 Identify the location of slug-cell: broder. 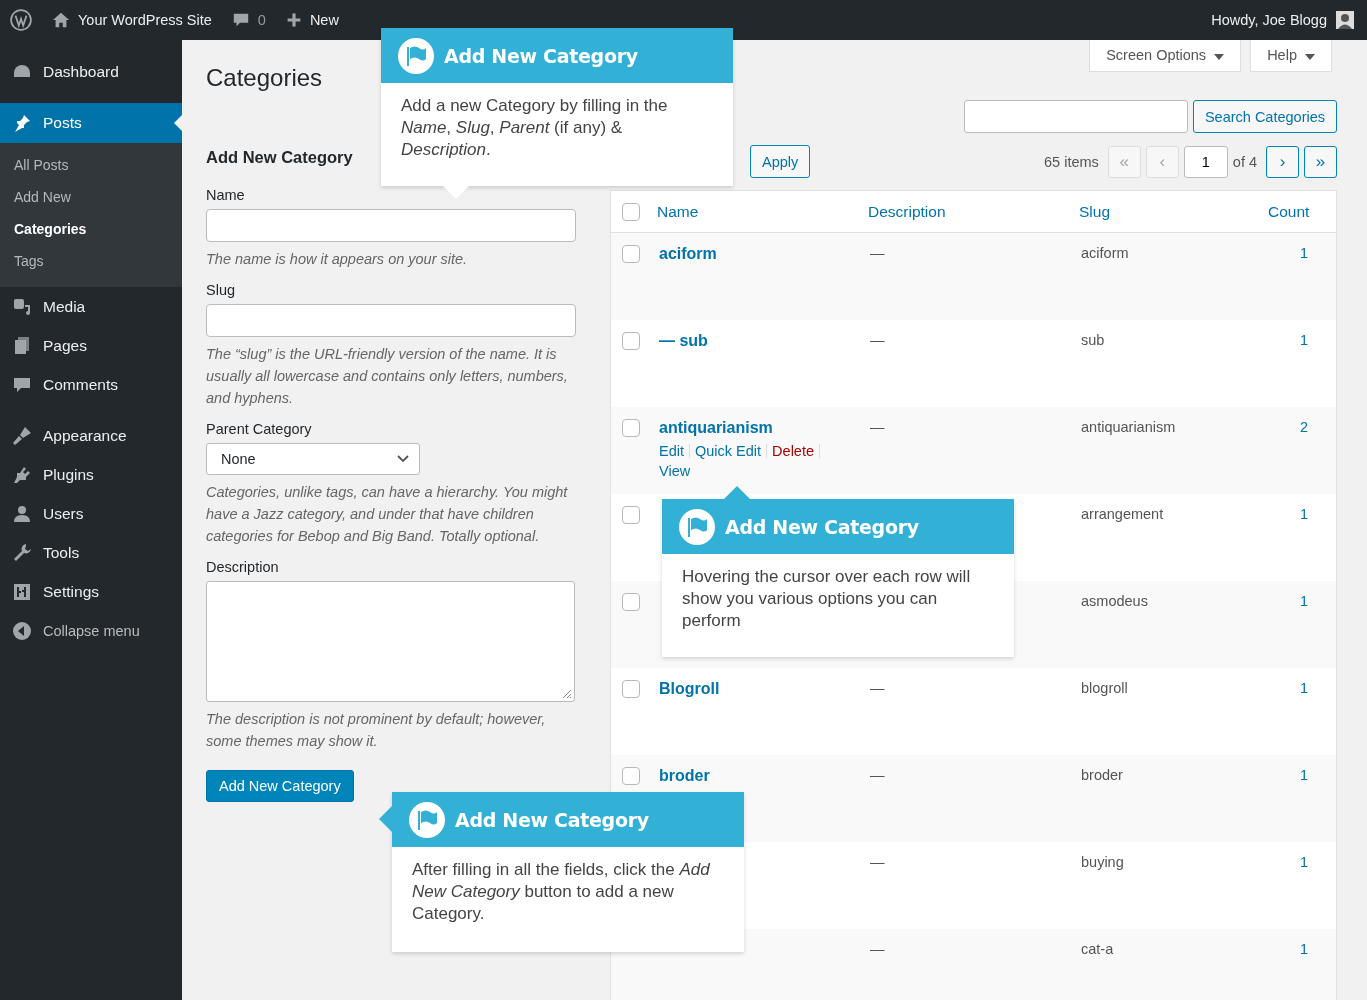
(1102, 775).